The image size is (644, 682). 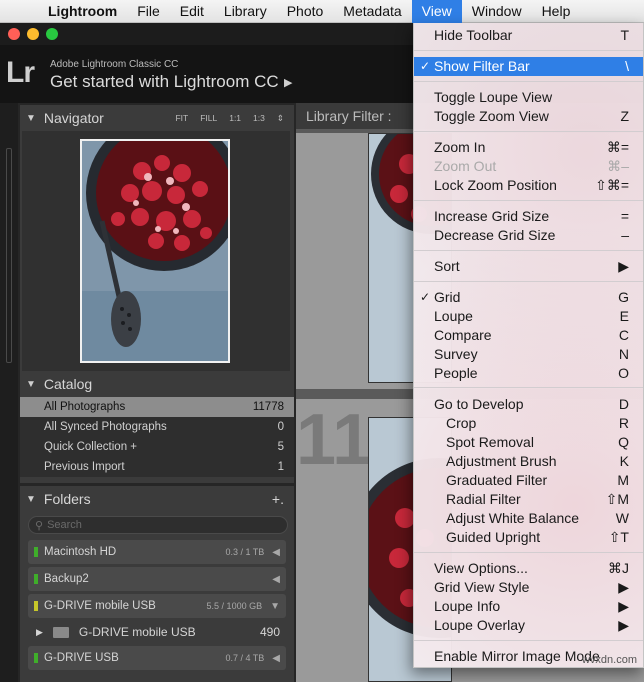 I want to click on menu-item-label: People, so click(x=456, y=373).